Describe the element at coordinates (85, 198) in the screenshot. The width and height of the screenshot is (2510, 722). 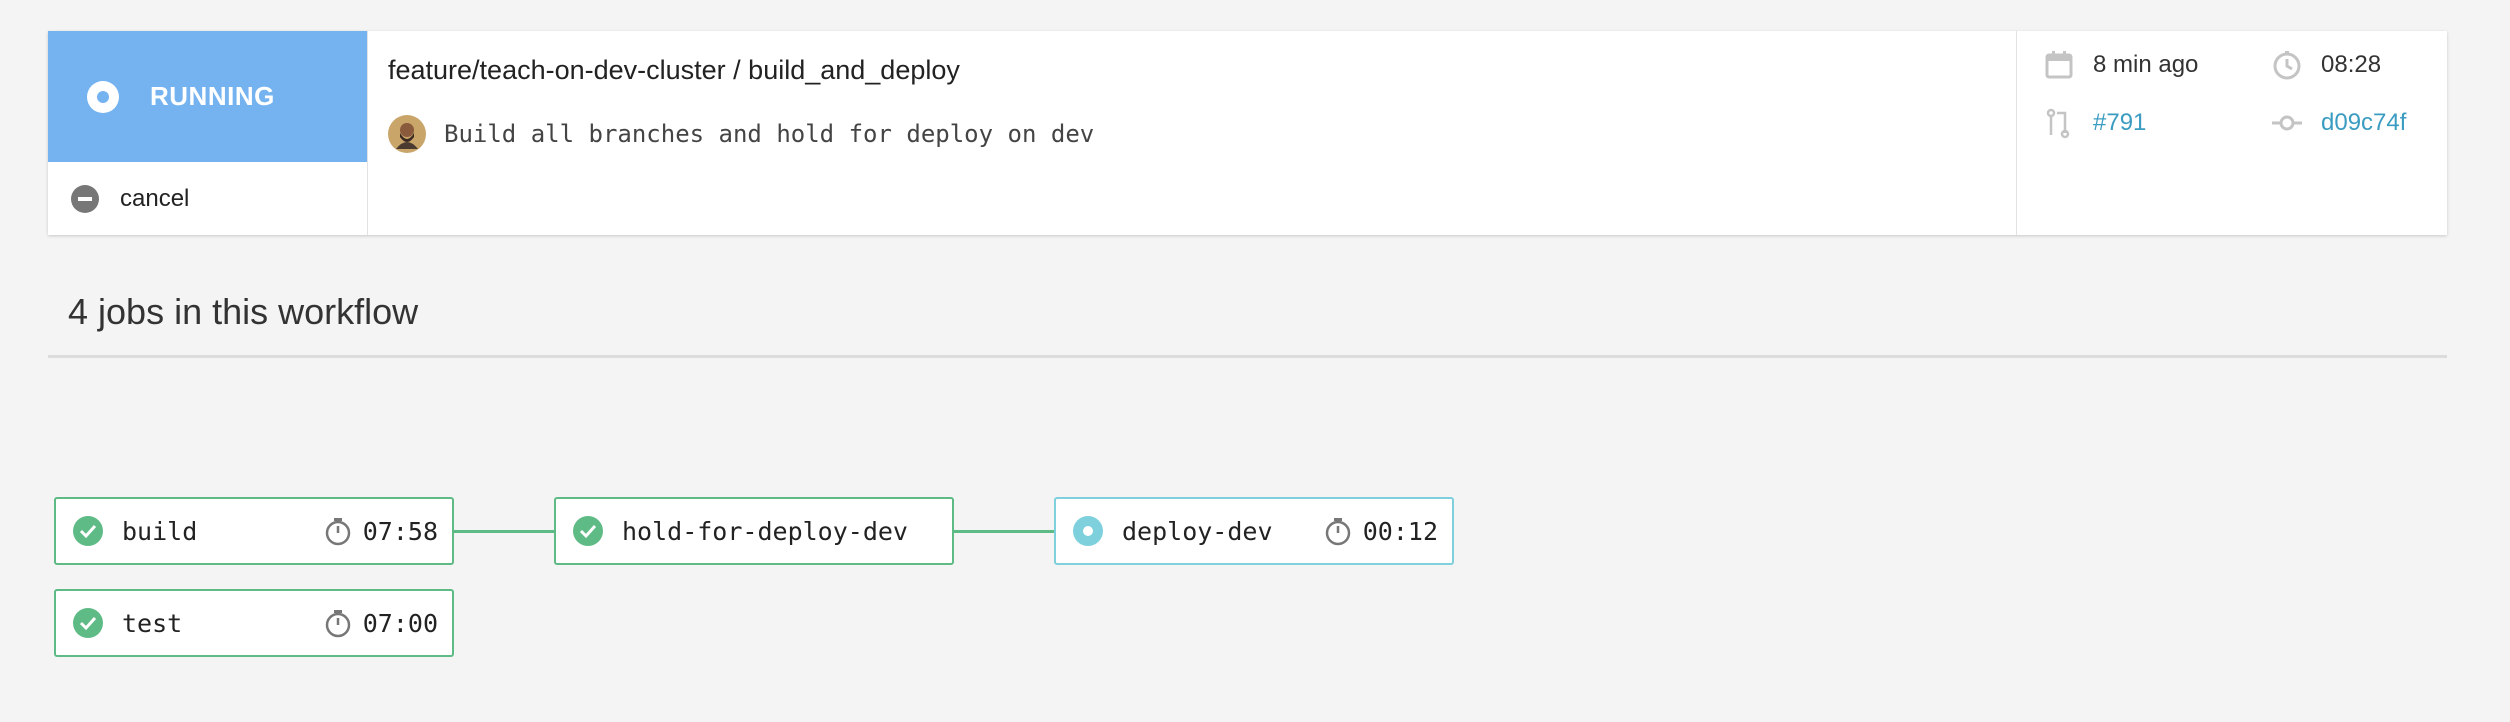
I see `minus-circle-icon` at that location.